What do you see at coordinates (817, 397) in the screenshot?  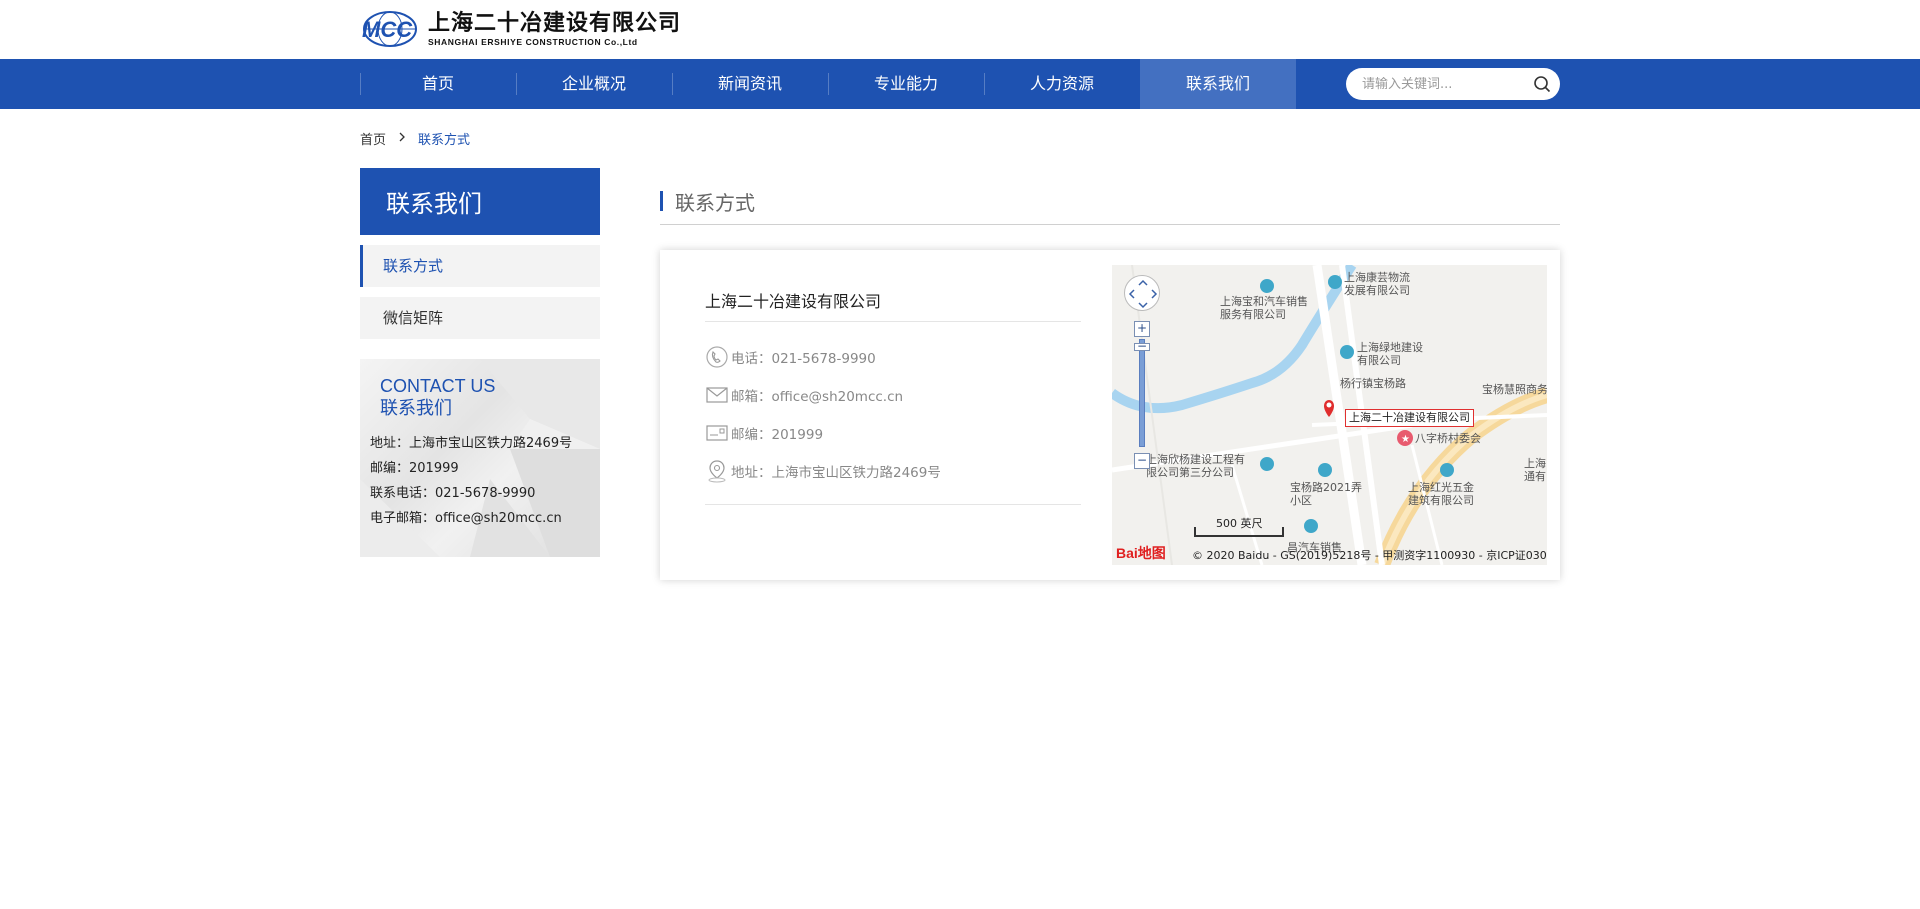 I see `info-email-text: 邮箱：office@sh20mcc.cn` at bounding box center [817, 397].